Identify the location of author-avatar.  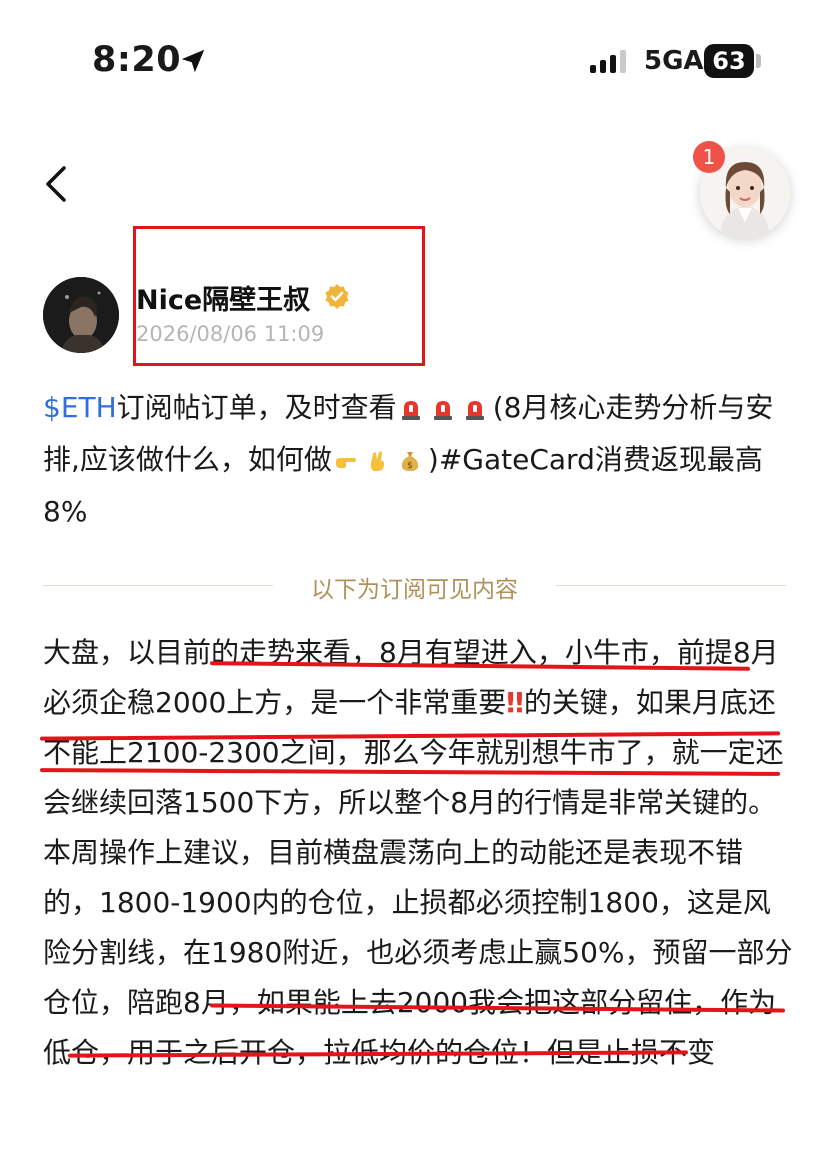
(81, 315).